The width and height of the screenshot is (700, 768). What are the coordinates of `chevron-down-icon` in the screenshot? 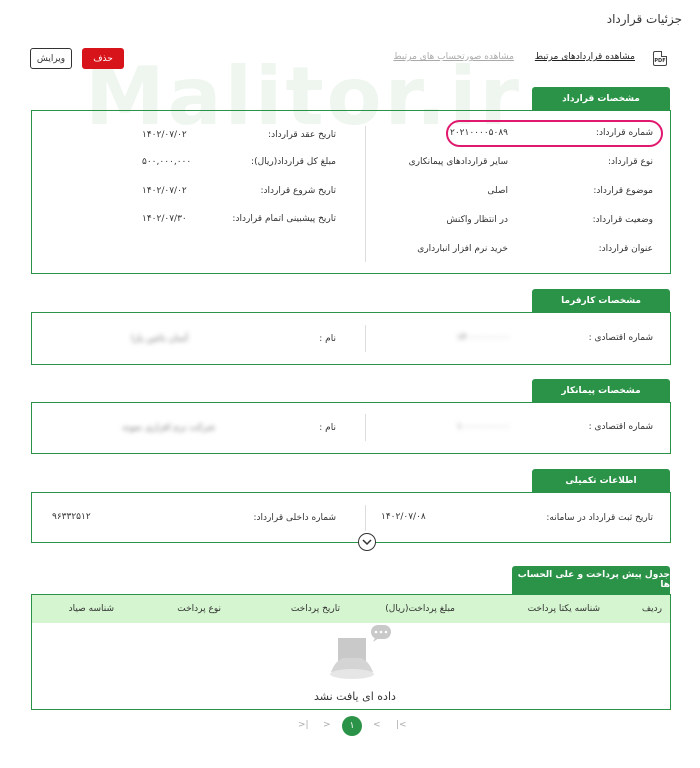 It's located at (367, 541).